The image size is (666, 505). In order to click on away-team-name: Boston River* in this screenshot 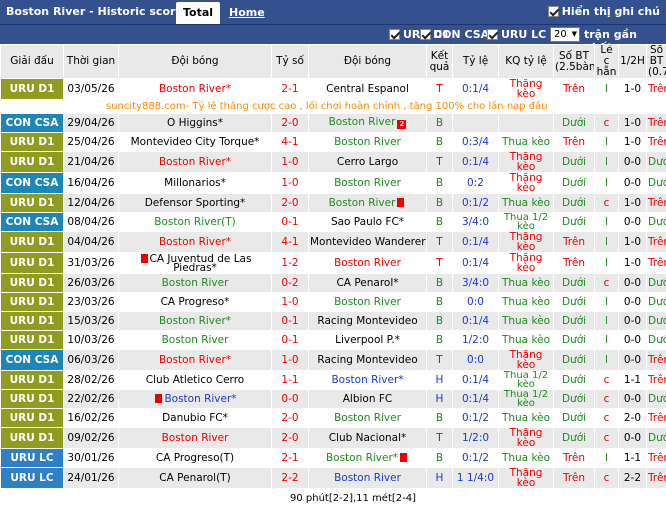, I will do `click(362, 458)`.